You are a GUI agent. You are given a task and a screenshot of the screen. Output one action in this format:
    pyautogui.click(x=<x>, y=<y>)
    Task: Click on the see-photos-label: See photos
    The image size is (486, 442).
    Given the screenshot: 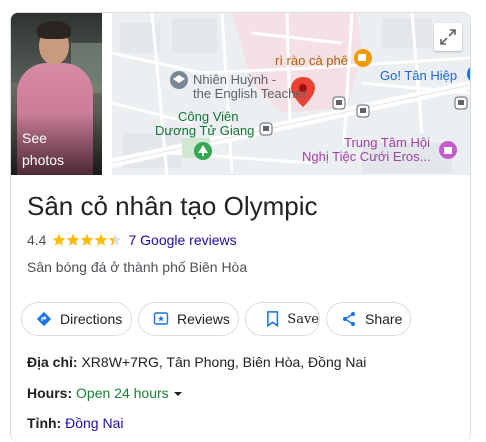 What is the action you would take?
    pyautogui.click(x=43, y=149)
    